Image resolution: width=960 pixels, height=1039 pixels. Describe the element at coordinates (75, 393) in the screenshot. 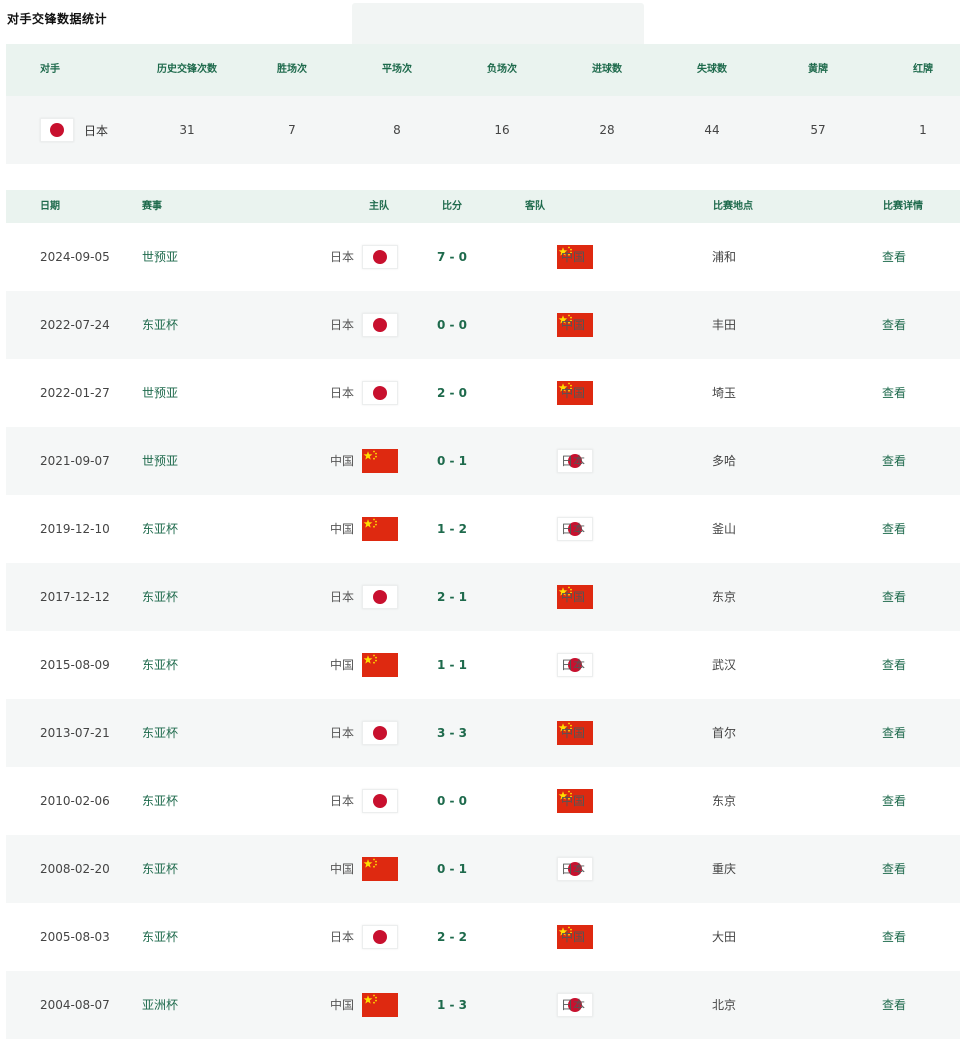

I see `match-date: 2022-01-27` at that location.